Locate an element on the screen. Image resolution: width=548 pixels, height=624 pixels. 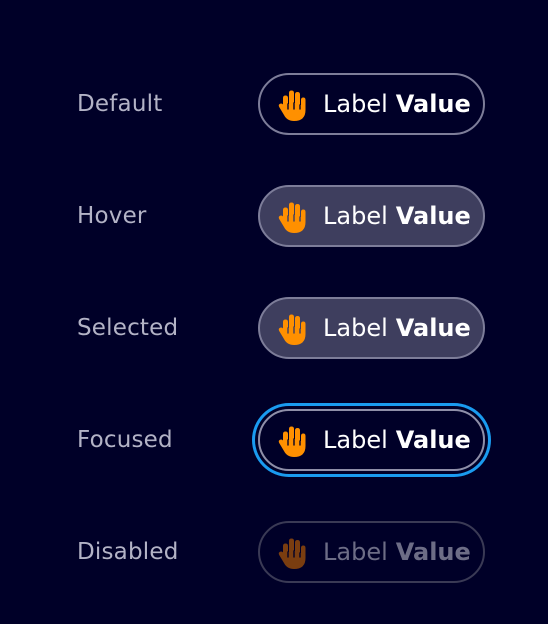
state-label: Default is located at coordinates (120, 104).